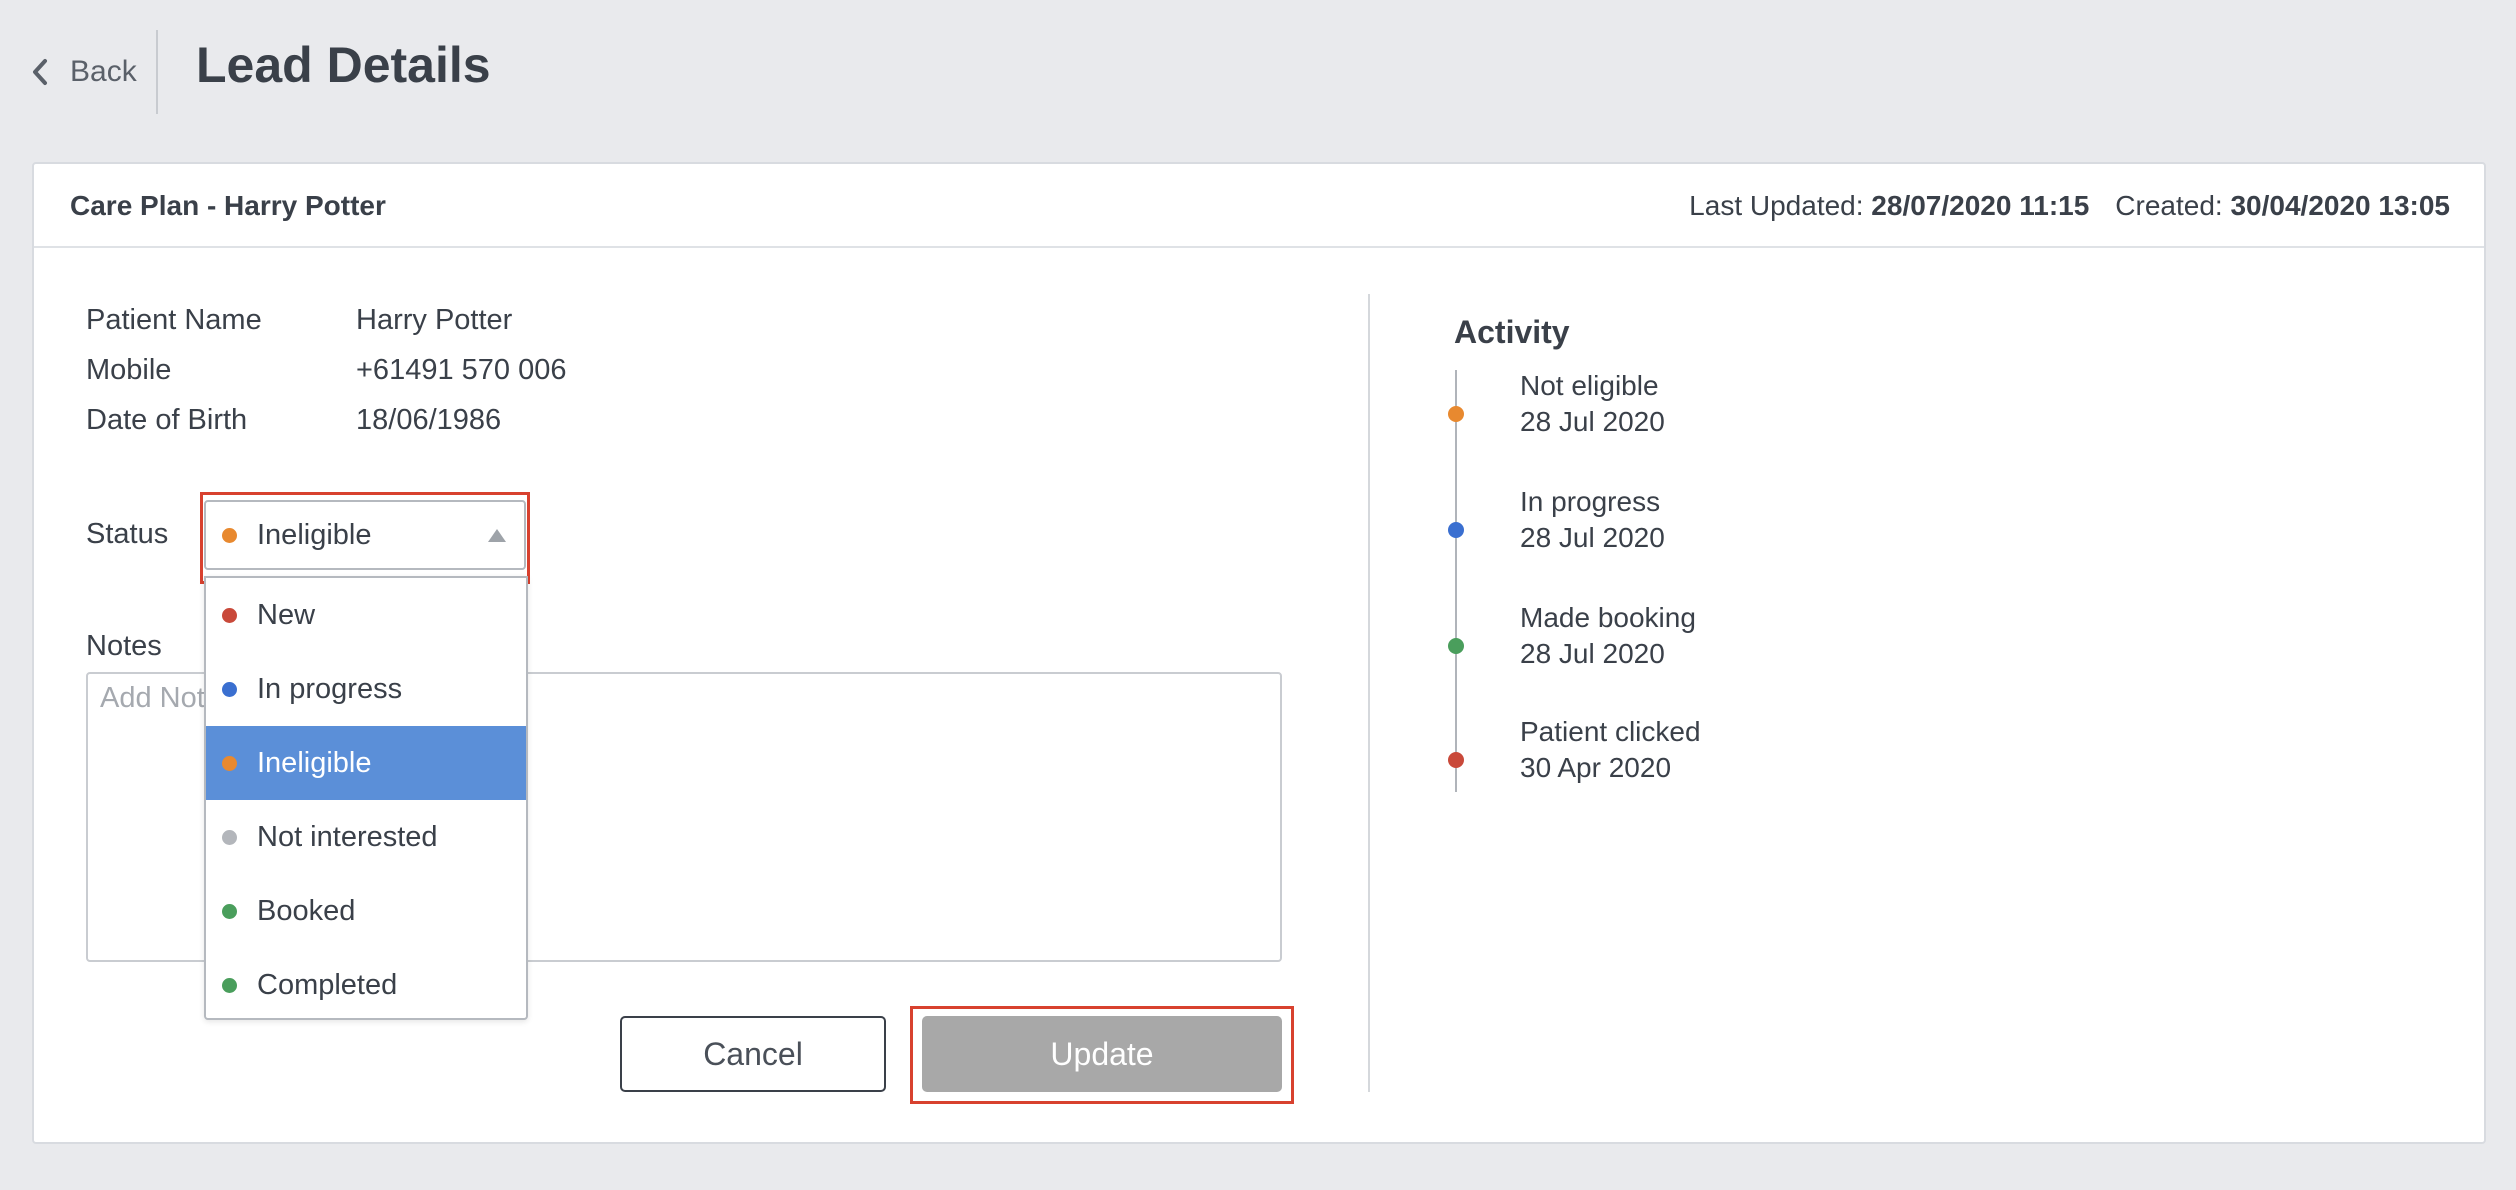 The width and height of the screenshot is (2516, 1190). I want to click on top-bar: Back Lead Details, so click(1258, 75).